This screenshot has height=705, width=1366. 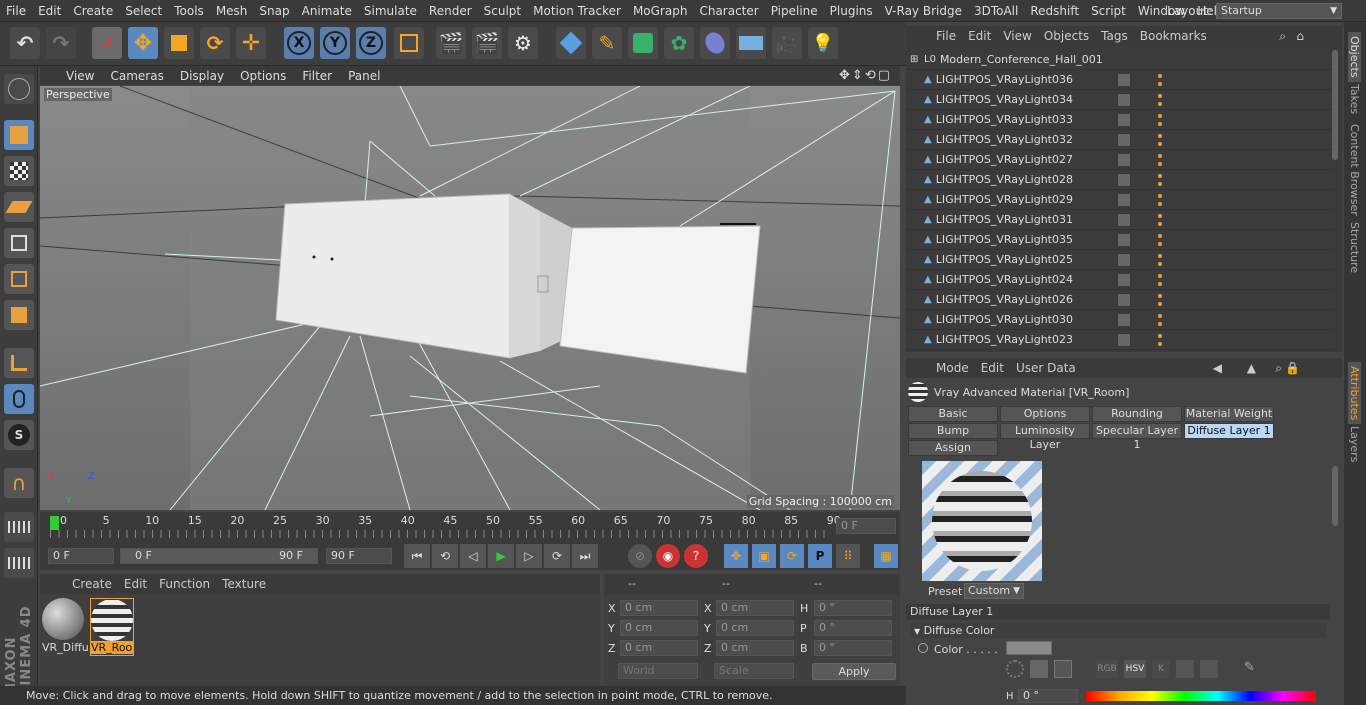 What do you see at coordinates (659, 628) in the screenshot?
I see `coord-value-field: 0 cm` at bounding box center [659, 628].